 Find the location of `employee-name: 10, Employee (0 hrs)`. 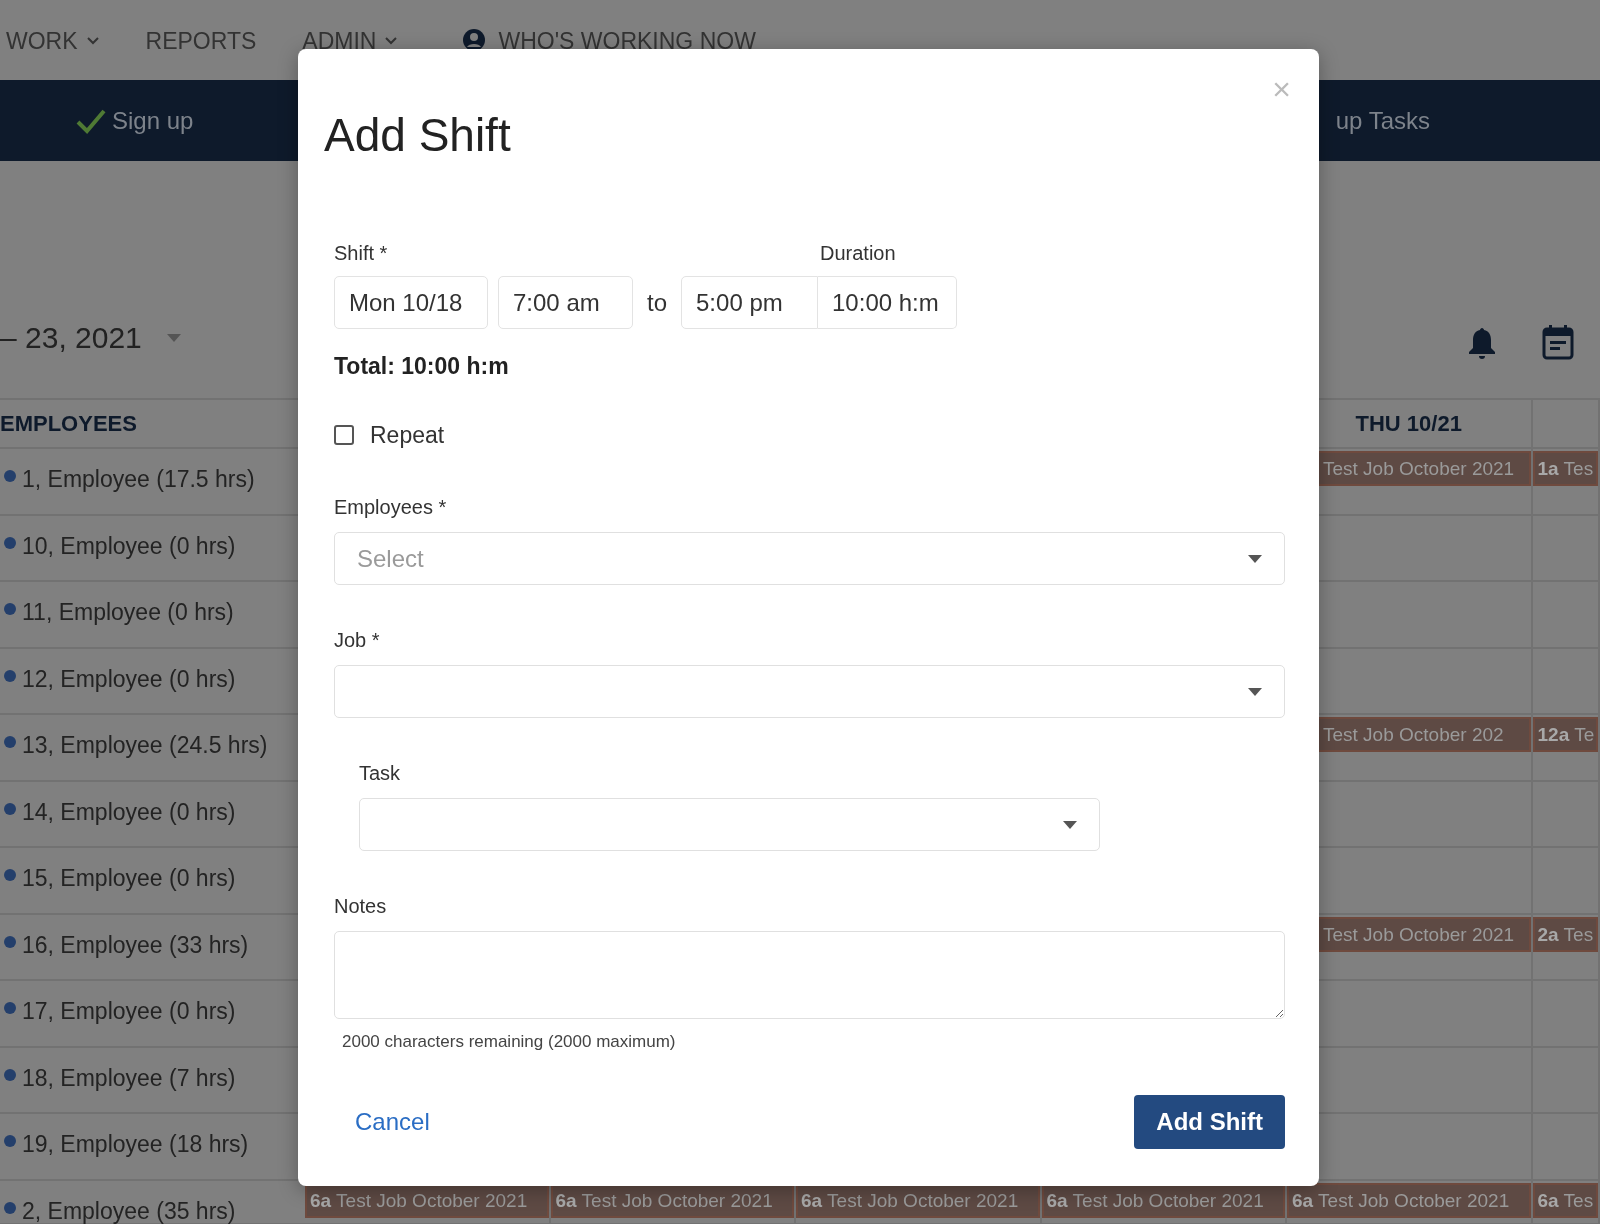

employee-name: 10, Employee (0 hrs) is located at coordinates (129, 546).